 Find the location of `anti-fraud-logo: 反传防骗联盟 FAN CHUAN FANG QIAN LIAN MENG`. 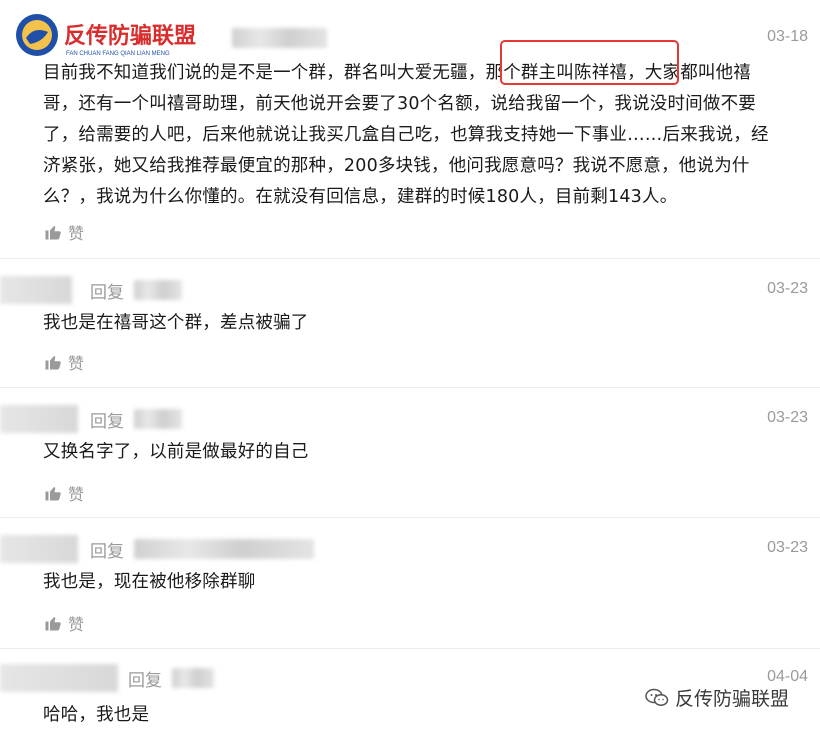

anti-fraud-logo: 反传防骗联盟 FAN CHUAN FANG QIAN LIAN MENG is located at coordinates (116, 35).